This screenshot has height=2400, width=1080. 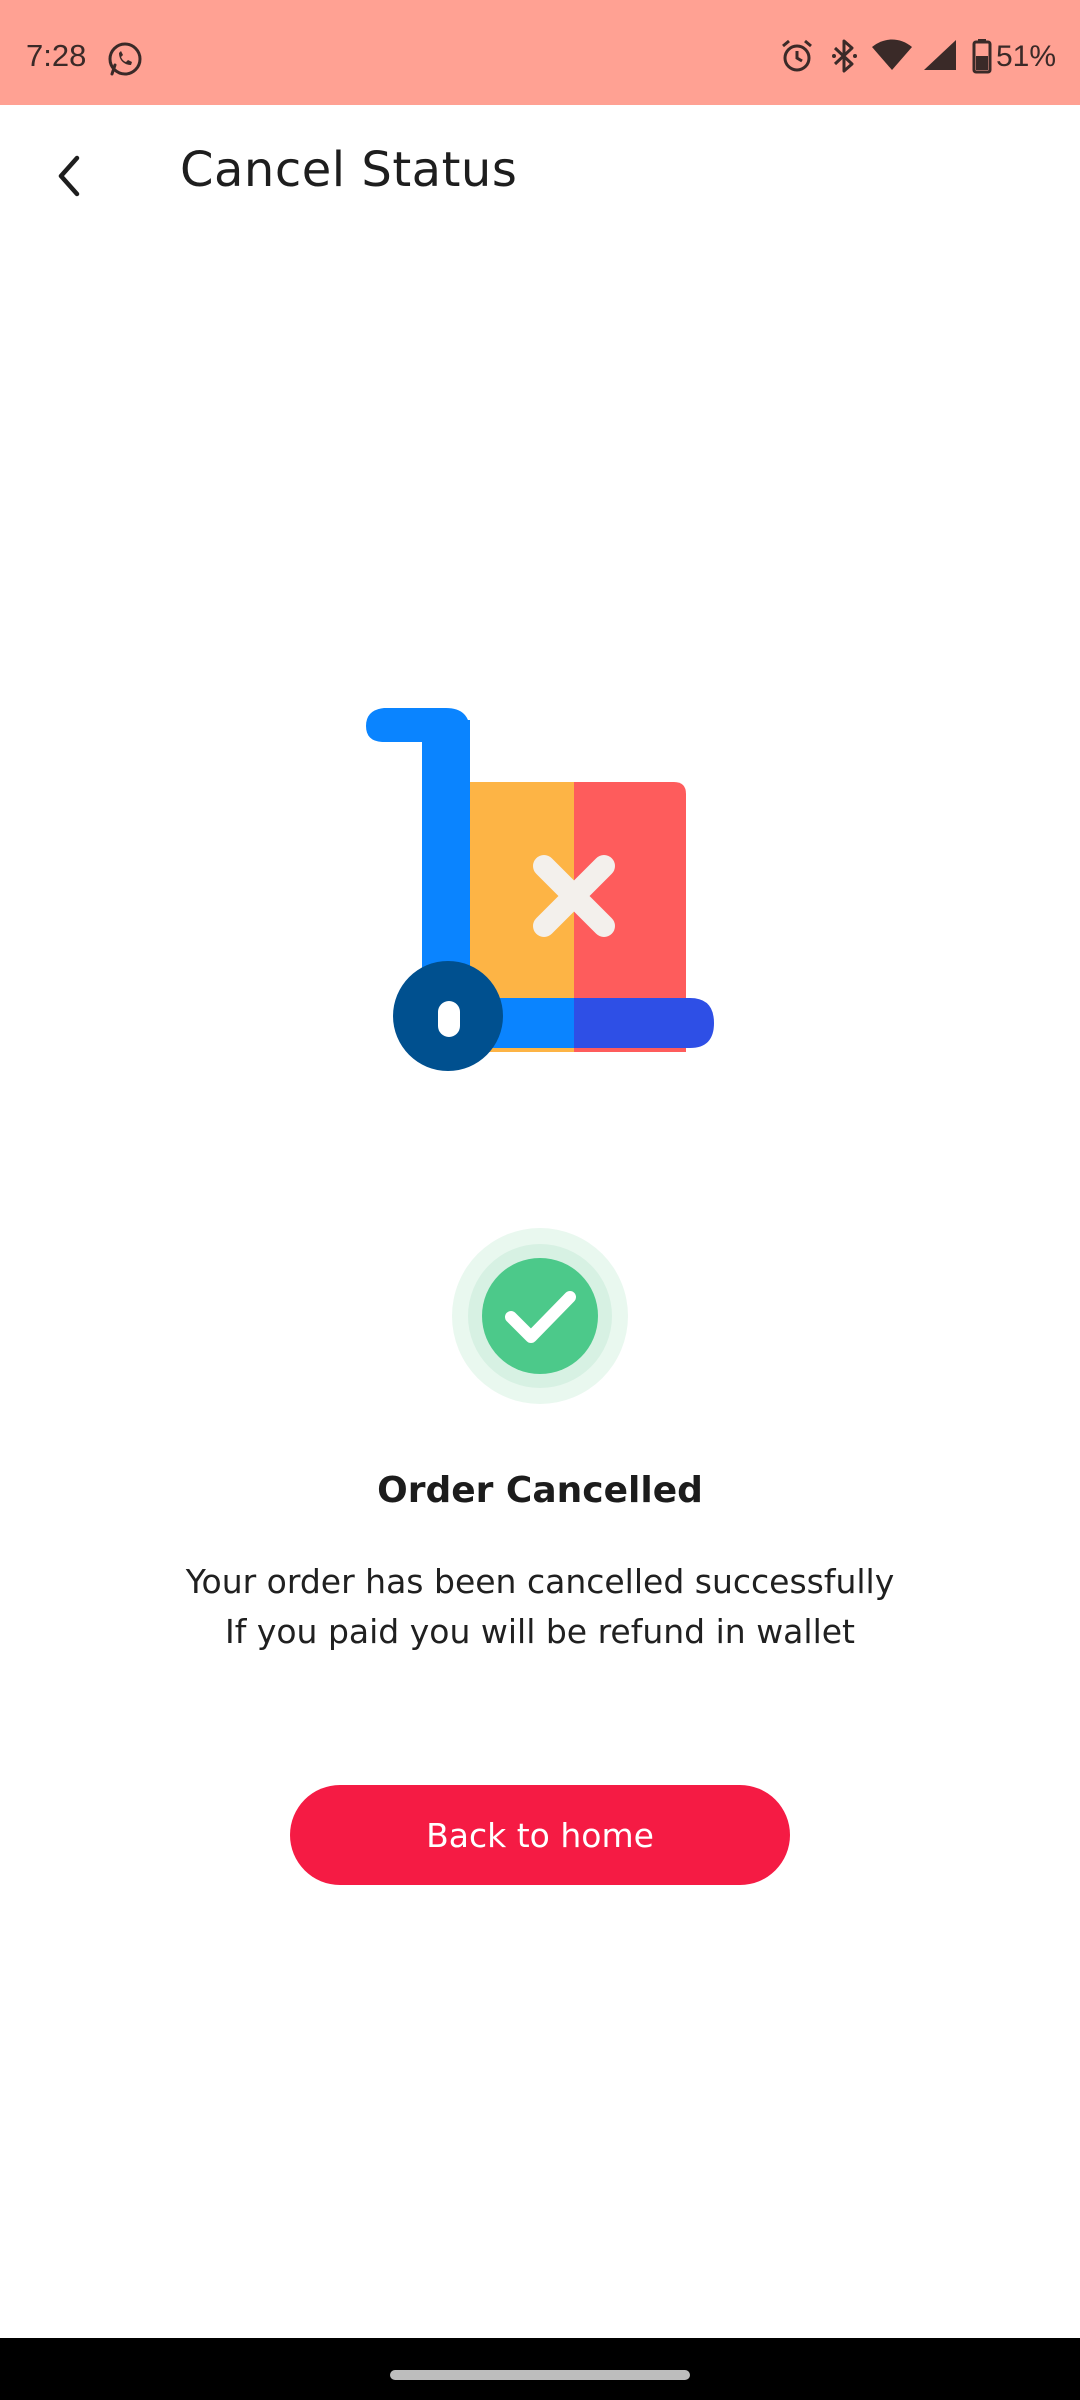 I want to click on back-button, so click(x=69, y=176).